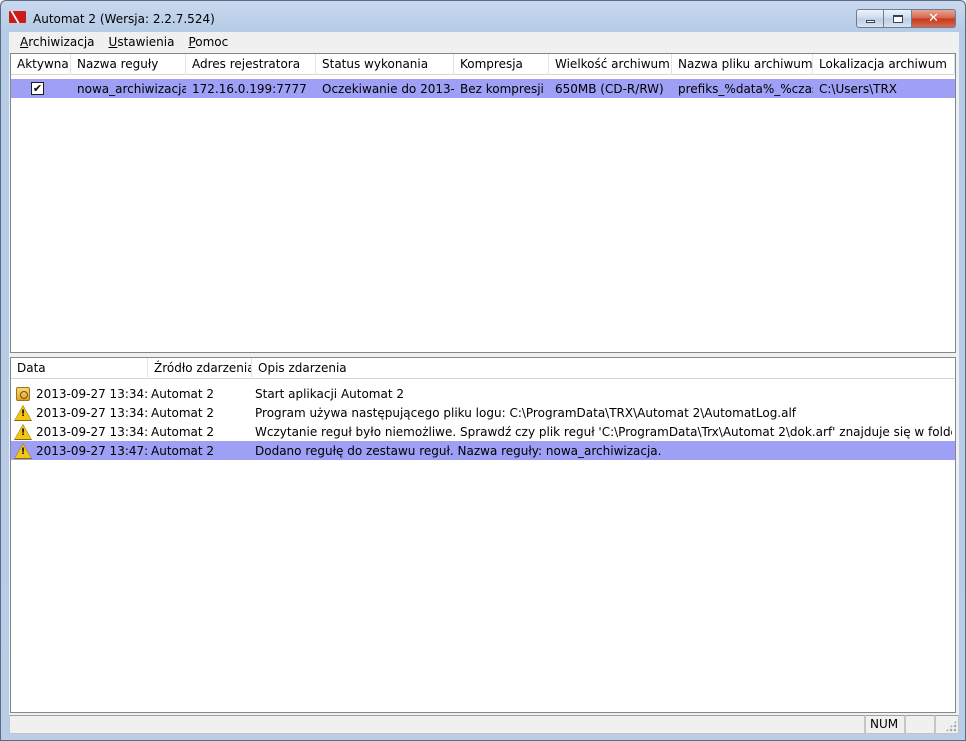 The height and width of the screenshot is (741, 966). Describe the element at coordinates (437, 724) in the screenshot. I see `status-main-panel` at that location.